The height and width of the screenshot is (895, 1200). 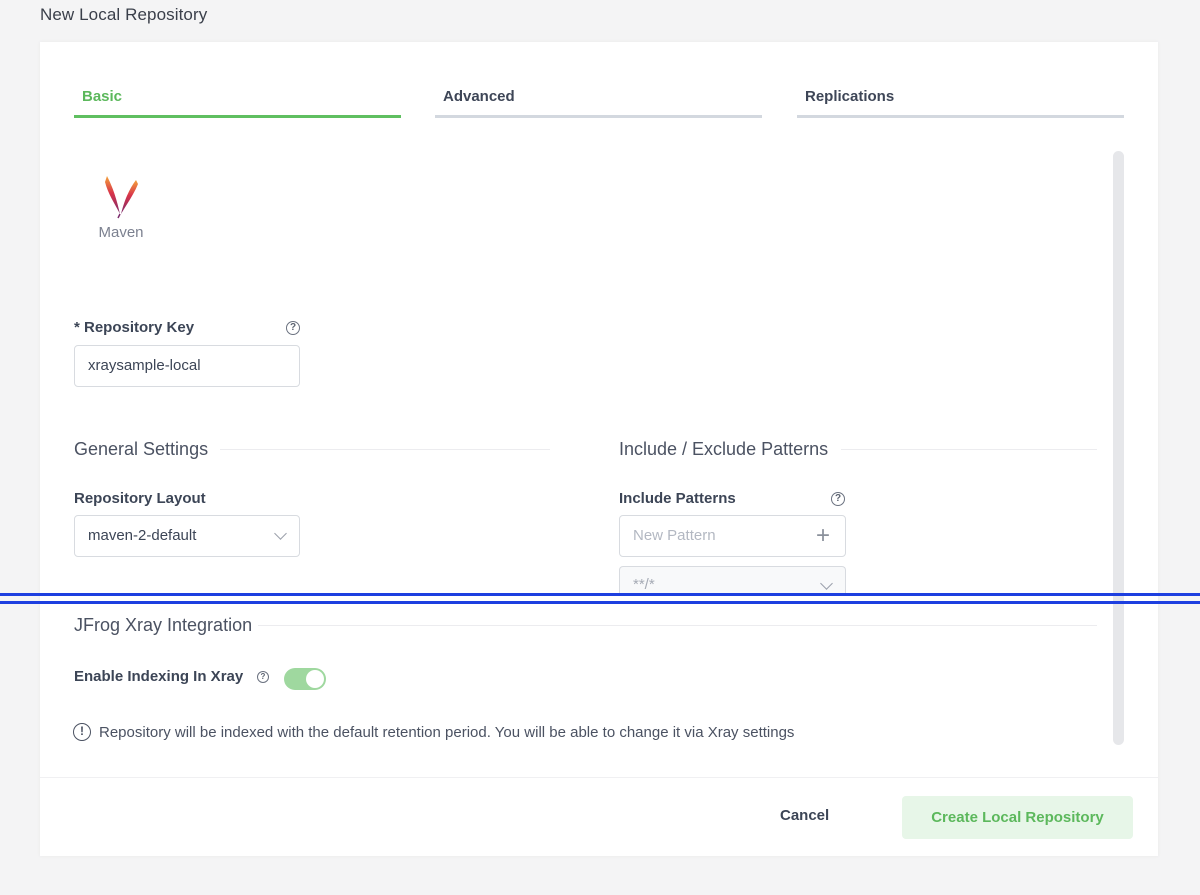 What do you see at coordinates (732, 536) in the screenshot?
I see `new-pattern-input: New Pattern +` at bounding box center [732, 536].